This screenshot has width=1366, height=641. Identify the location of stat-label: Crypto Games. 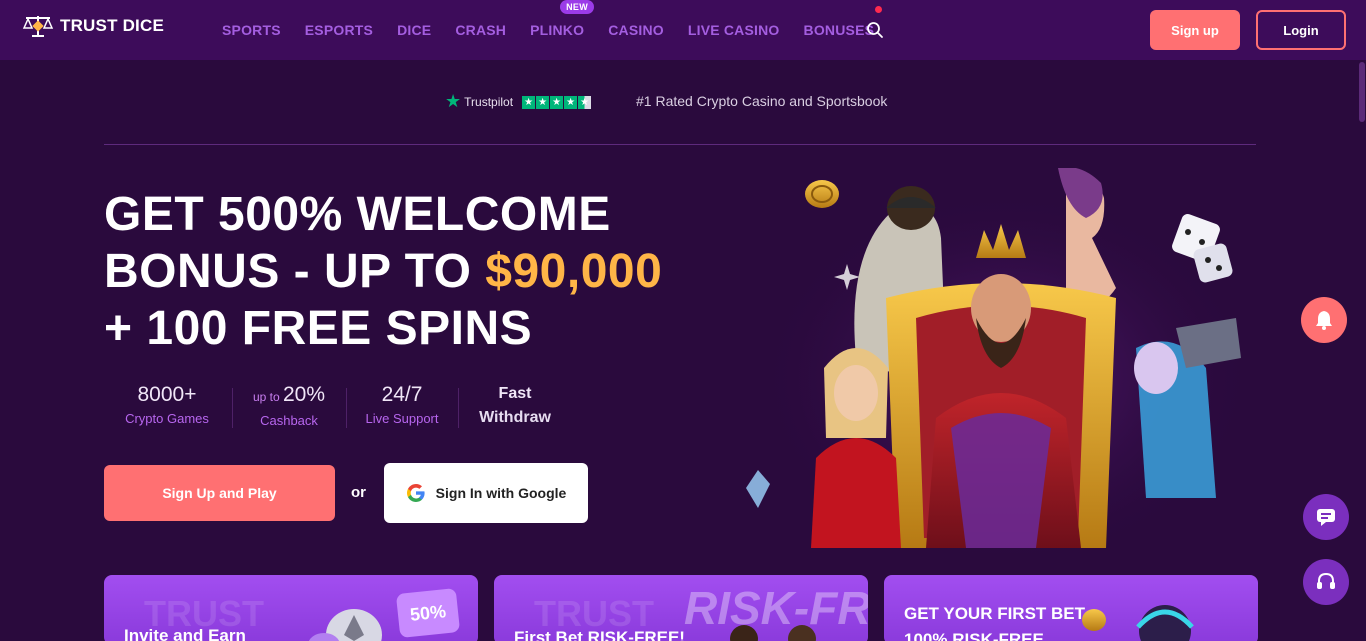
(167, 418).